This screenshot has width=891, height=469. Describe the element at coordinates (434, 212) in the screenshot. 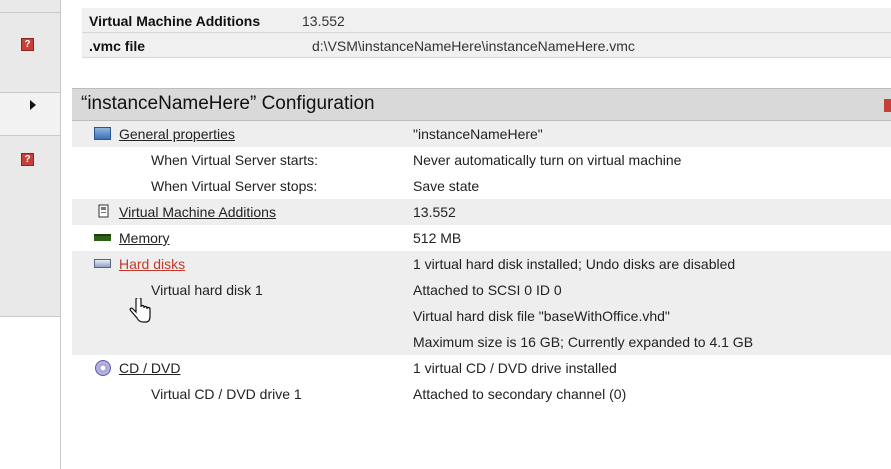

I see `config-value: 13.552` at that location.